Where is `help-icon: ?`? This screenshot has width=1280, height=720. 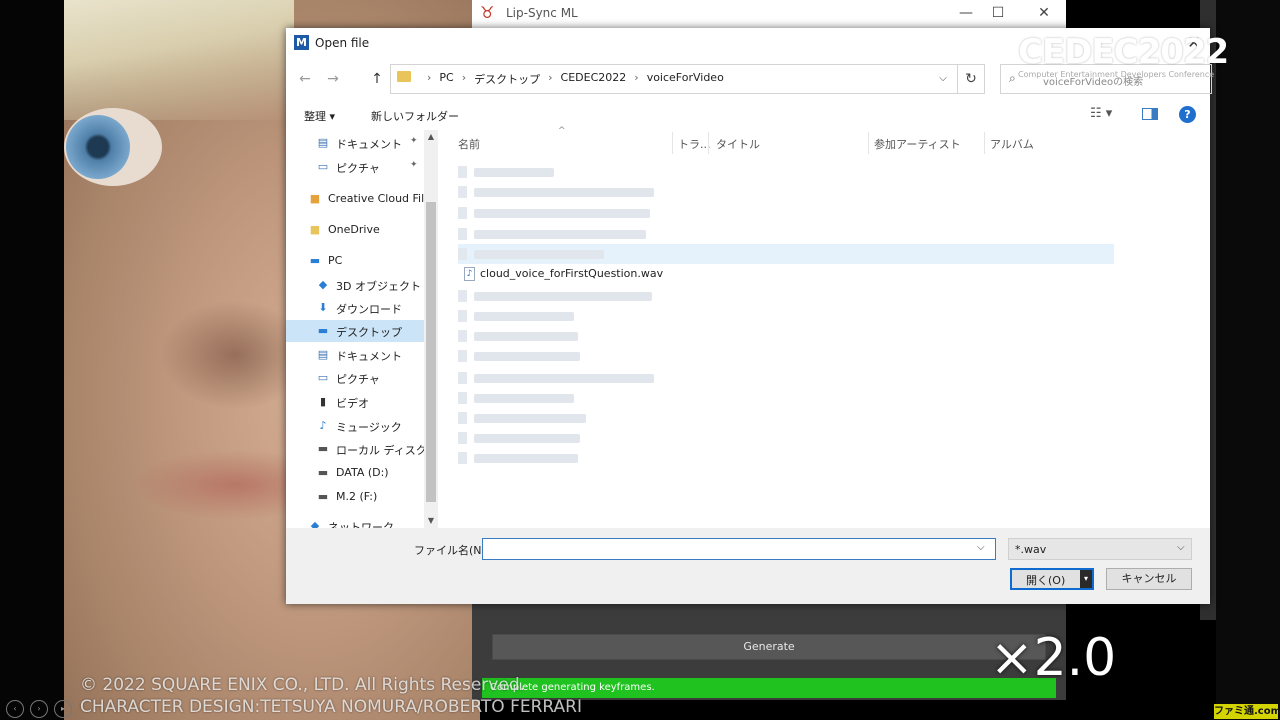
help-icon: ? is located at coordinates (1187, 114).